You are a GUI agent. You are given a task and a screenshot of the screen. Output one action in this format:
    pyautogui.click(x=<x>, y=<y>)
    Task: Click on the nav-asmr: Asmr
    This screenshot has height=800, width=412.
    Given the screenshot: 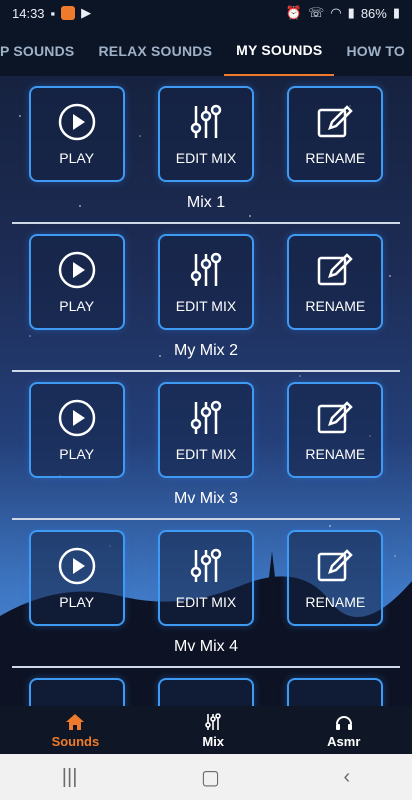 What is the action you would take?
    pyautogui.click(x=343, y=730)
    